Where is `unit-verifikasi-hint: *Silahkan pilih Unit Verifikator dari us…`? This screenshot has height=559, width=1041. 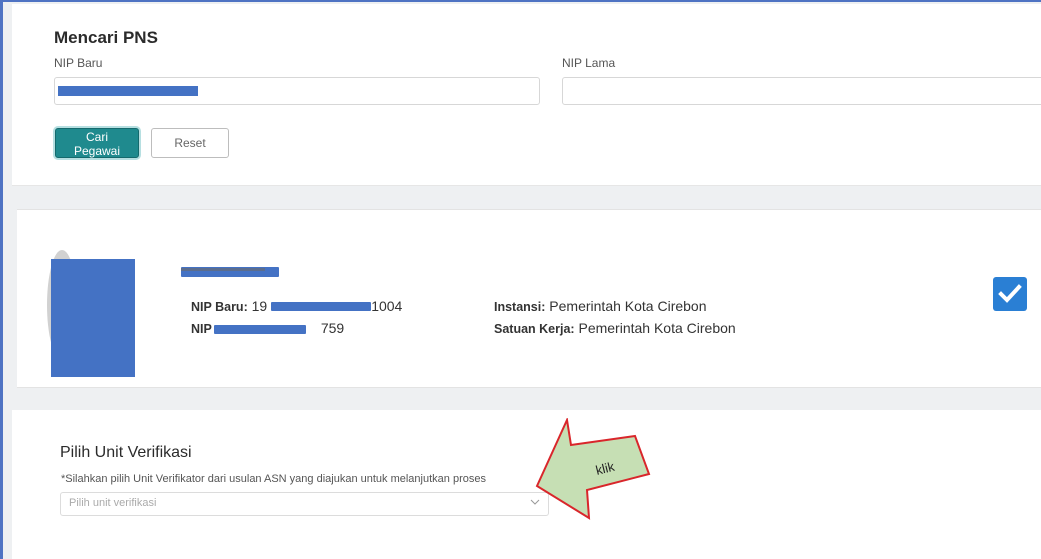
unit-verifikasi-hint: *Silahkan pilih Unit Verifikator dari us… is located at coordinates (273, 479).